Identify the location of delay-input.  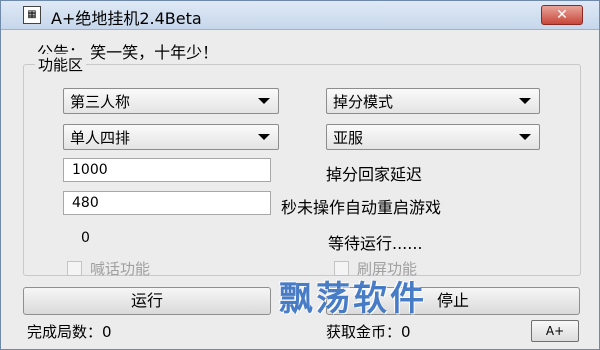
(167, 170).